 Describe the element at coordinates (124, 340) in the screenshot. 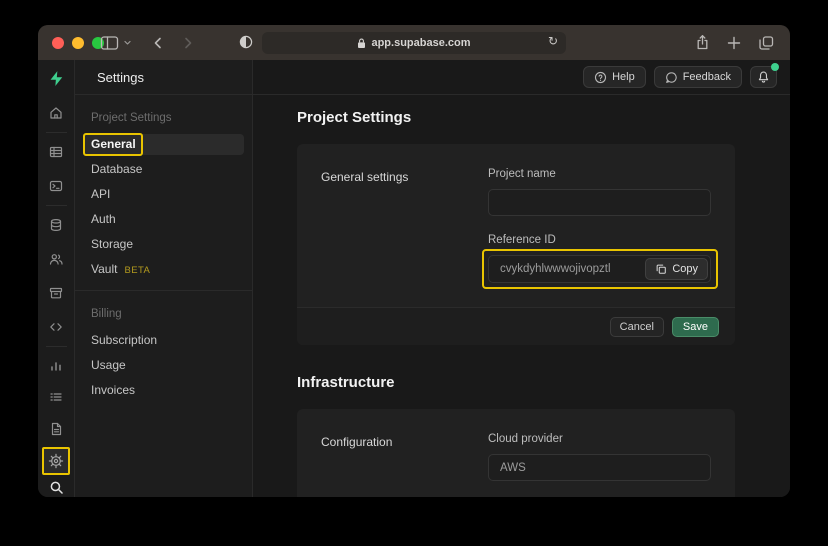

I see `nav-item-label: Subscription` at that location.